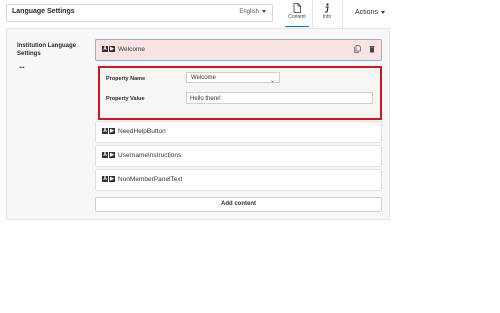 The width and height of the screenshot is (500, 313). I want to click on tab-content-label: Content, so click(297, 17).